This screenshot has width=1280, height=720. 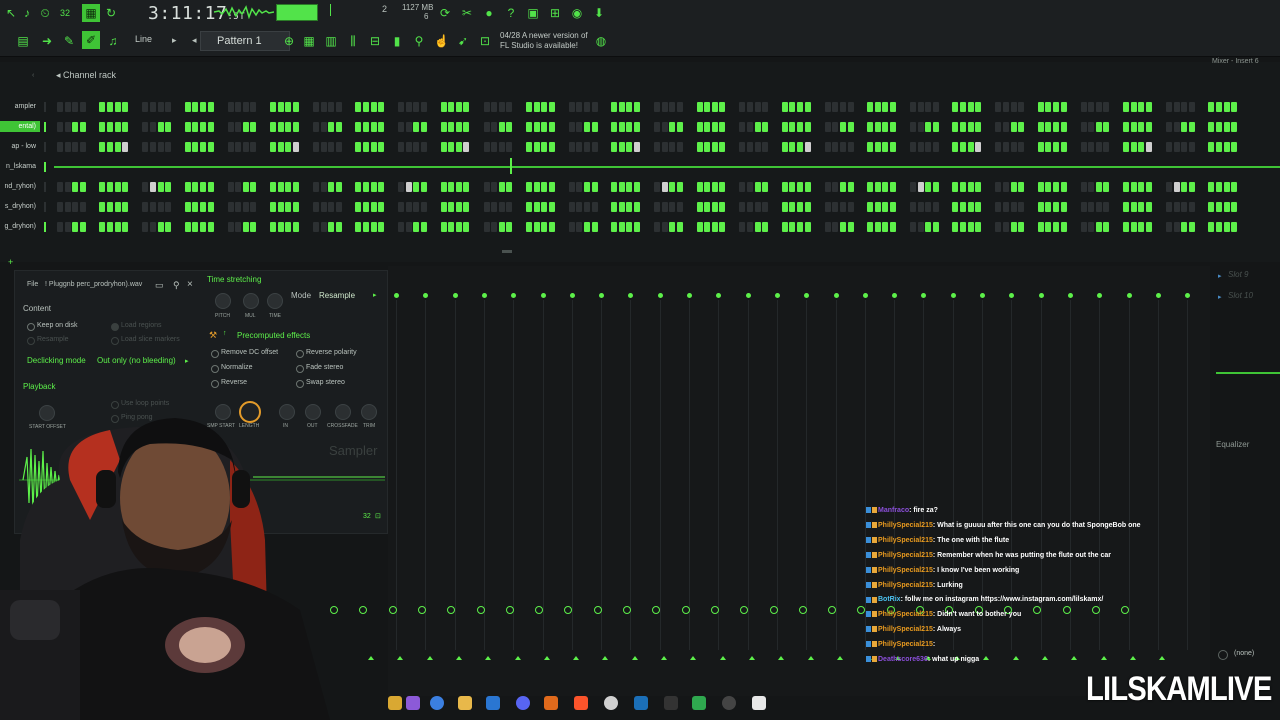 I want to click on touch-icon: ☝, so click(x=441, y=41).